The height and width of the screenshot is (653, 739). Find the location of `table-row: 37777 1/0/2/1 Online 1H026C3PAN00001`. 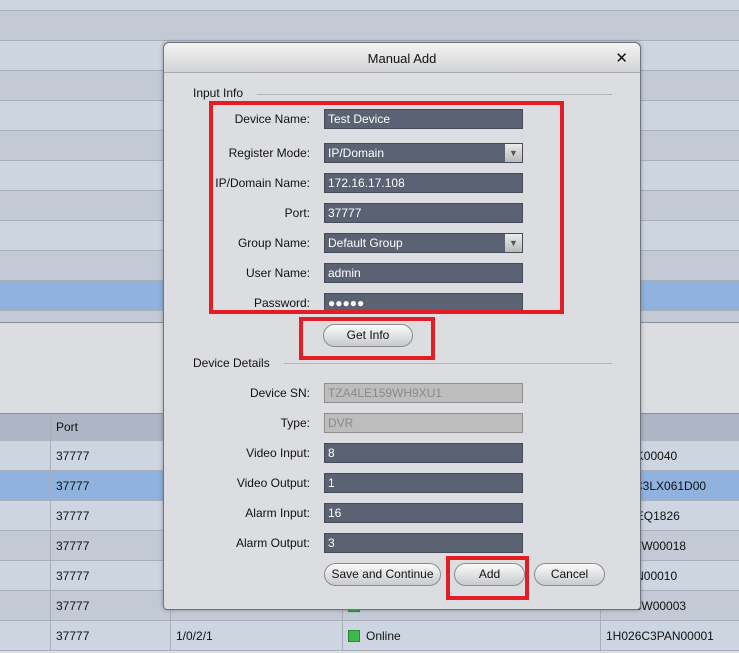

table-row: 37777 1/0/2/1 Online 1H026C3PAN00001 is located at coordinates (369, 636).